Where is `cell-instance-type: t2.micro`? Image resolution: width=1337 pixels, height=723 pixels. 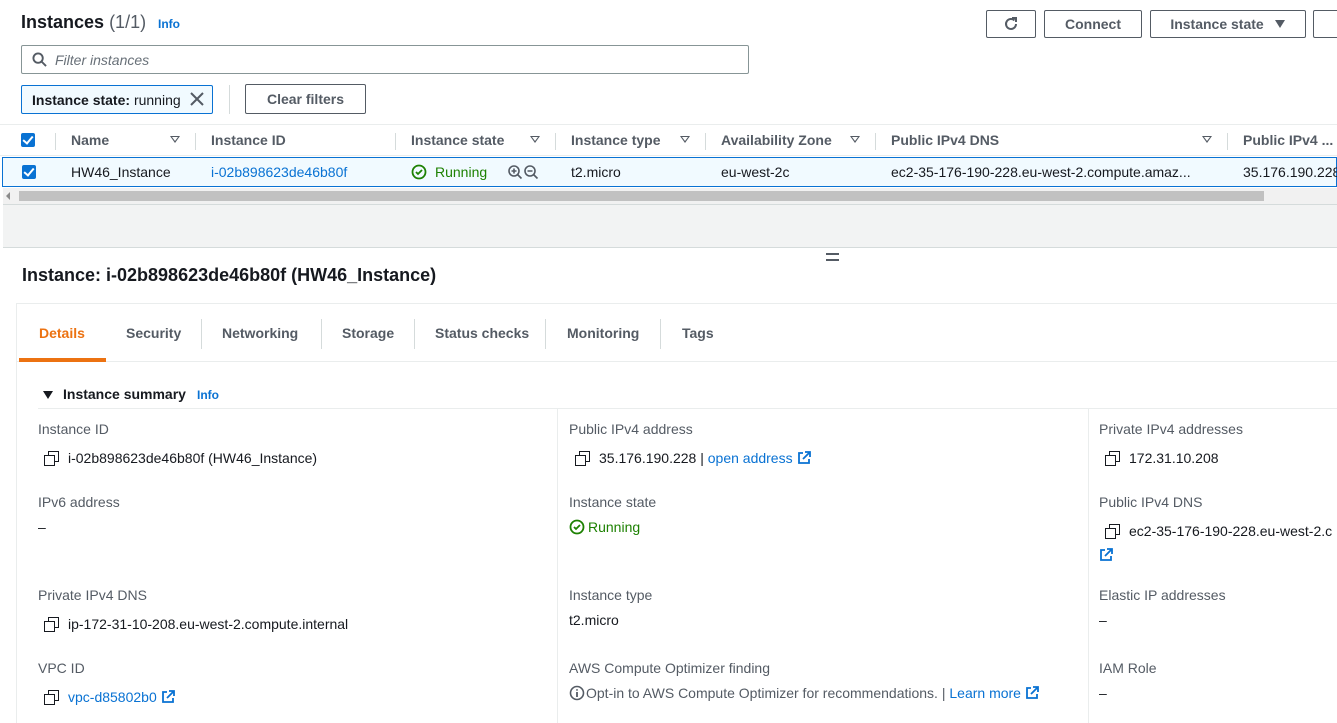
cell-instance-type: t2.micro is located at coordinates (596, 172).